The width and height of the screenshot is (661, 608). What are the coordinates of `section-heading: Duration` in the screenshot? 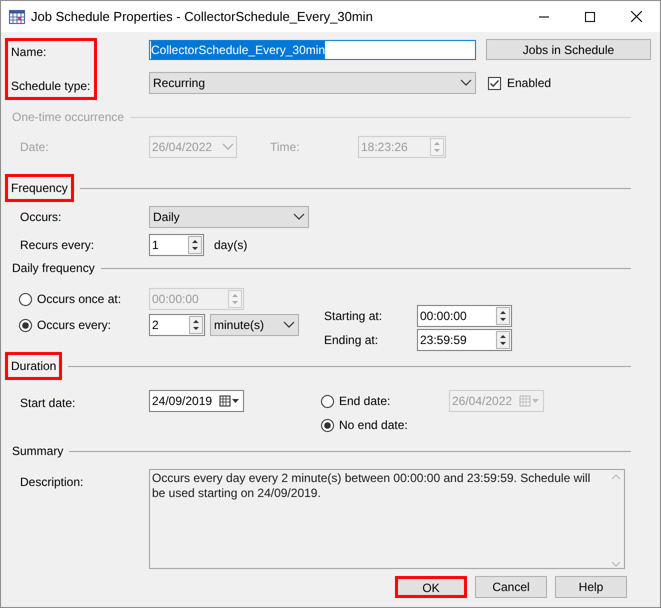 It's located at (33, 366).